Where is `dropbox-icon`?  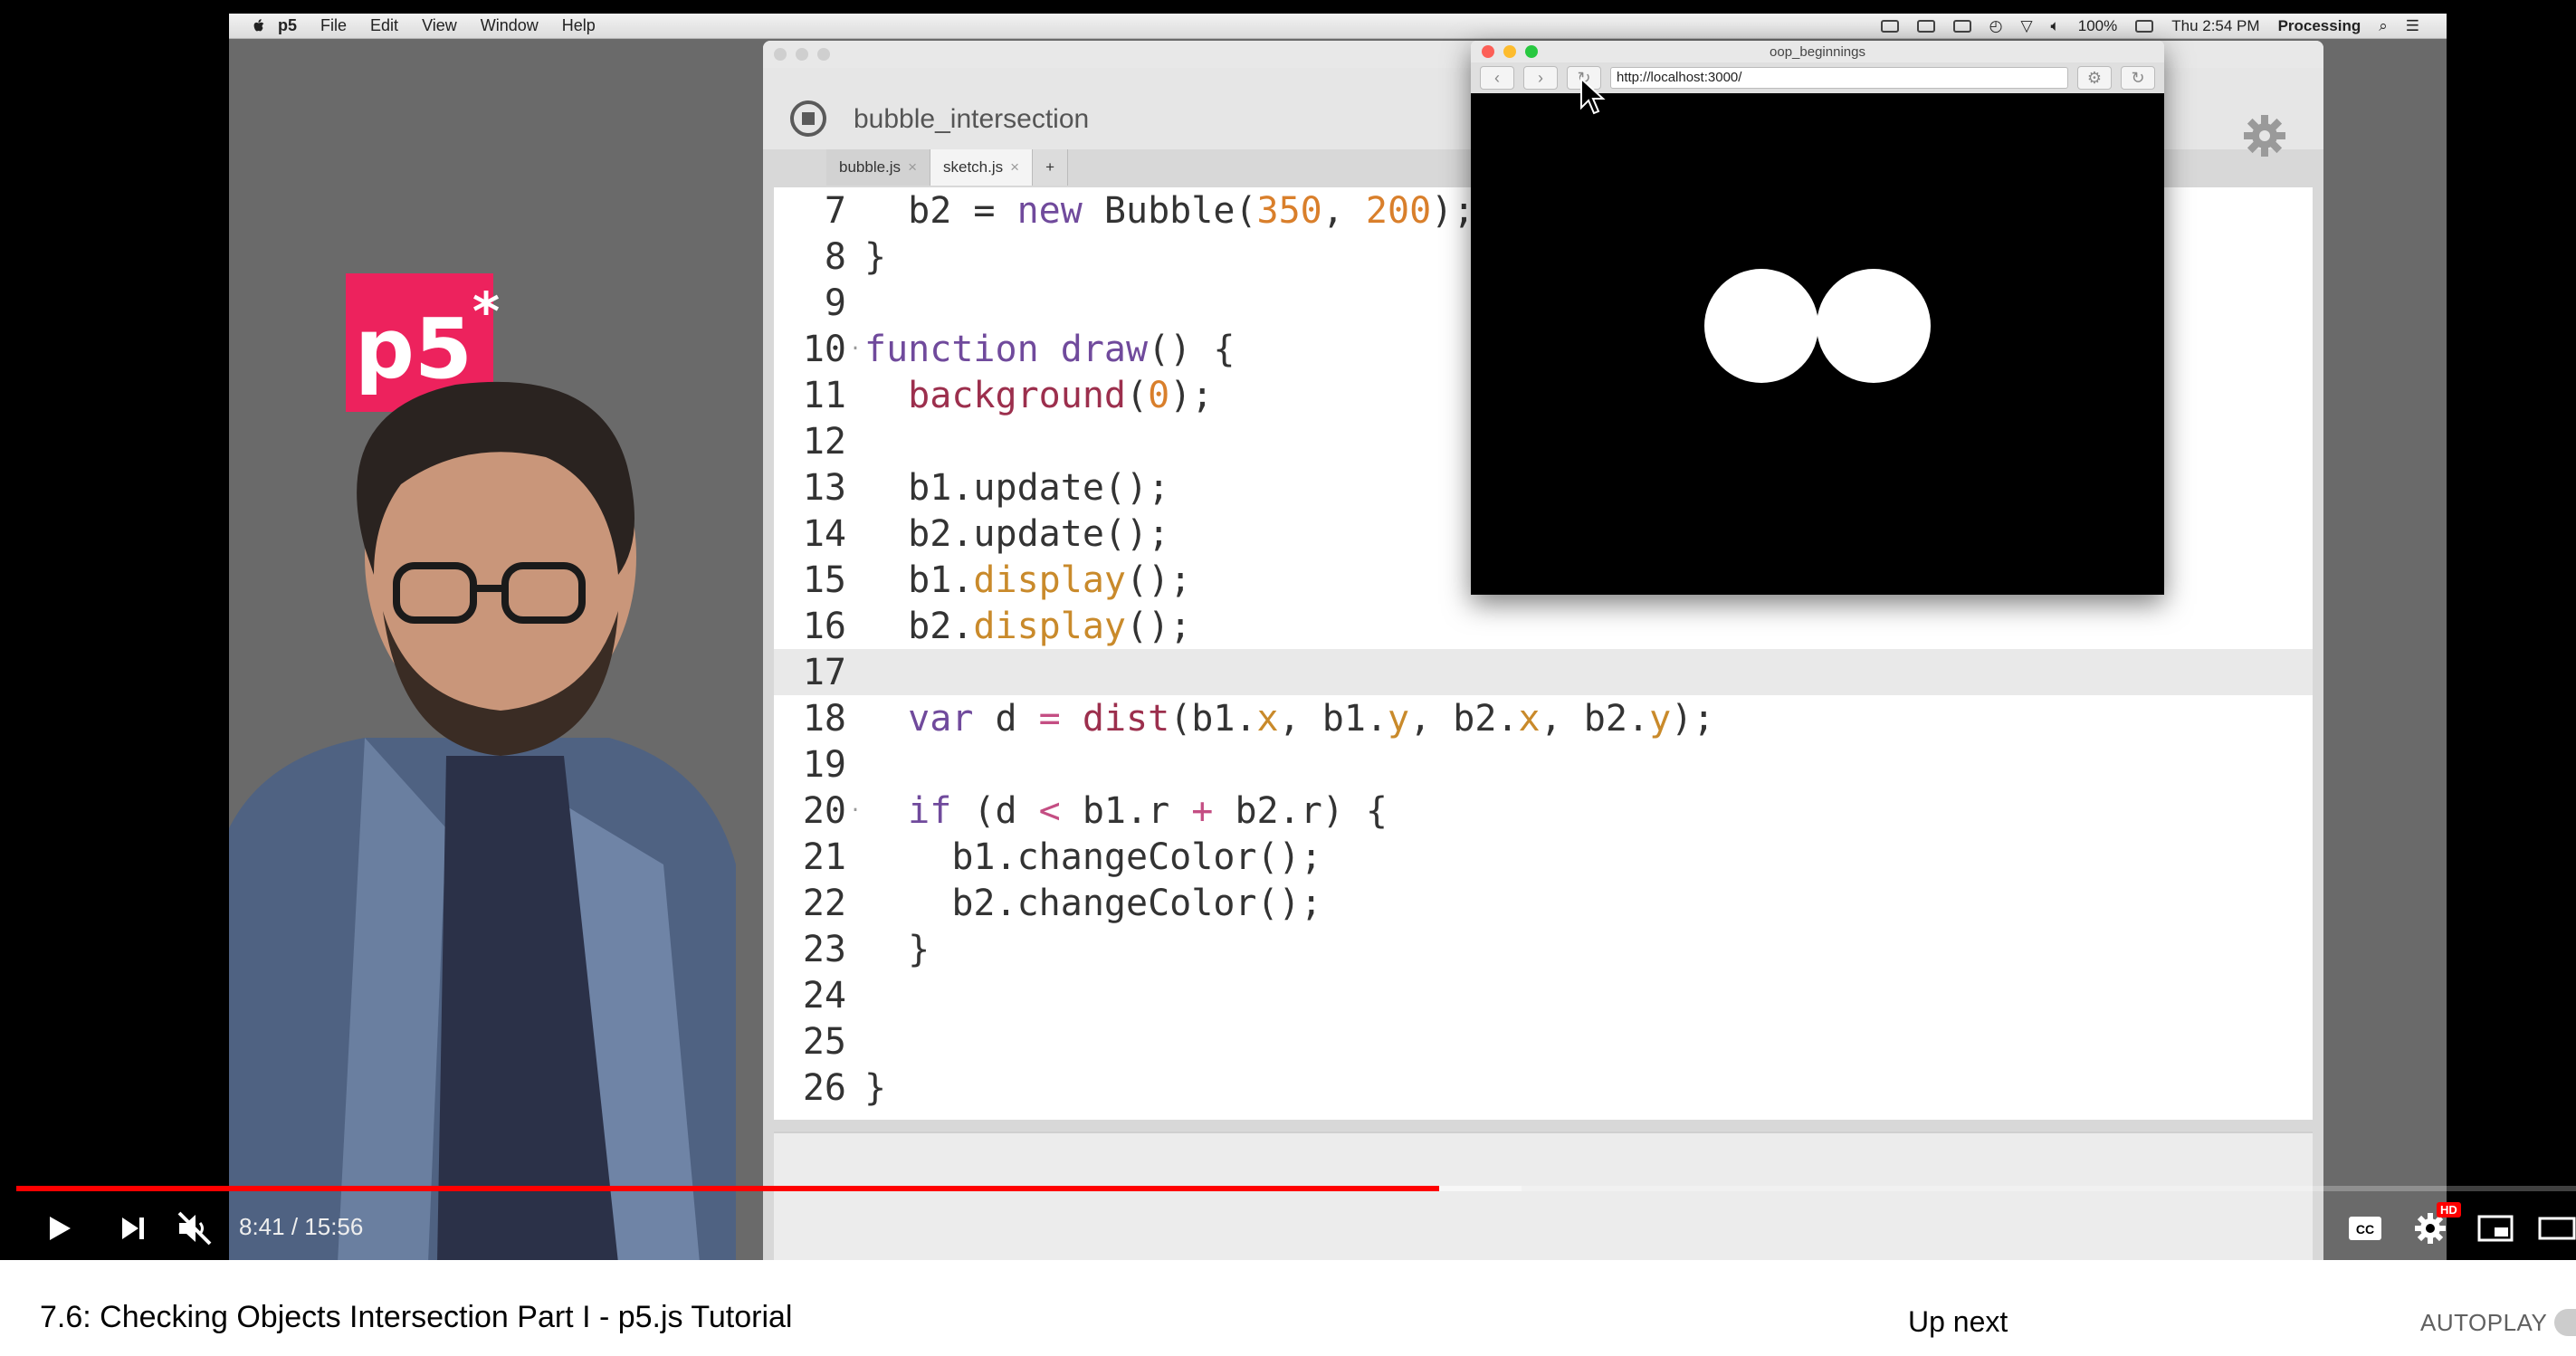
dropbox-icon is located at coordinates (1890, 26).